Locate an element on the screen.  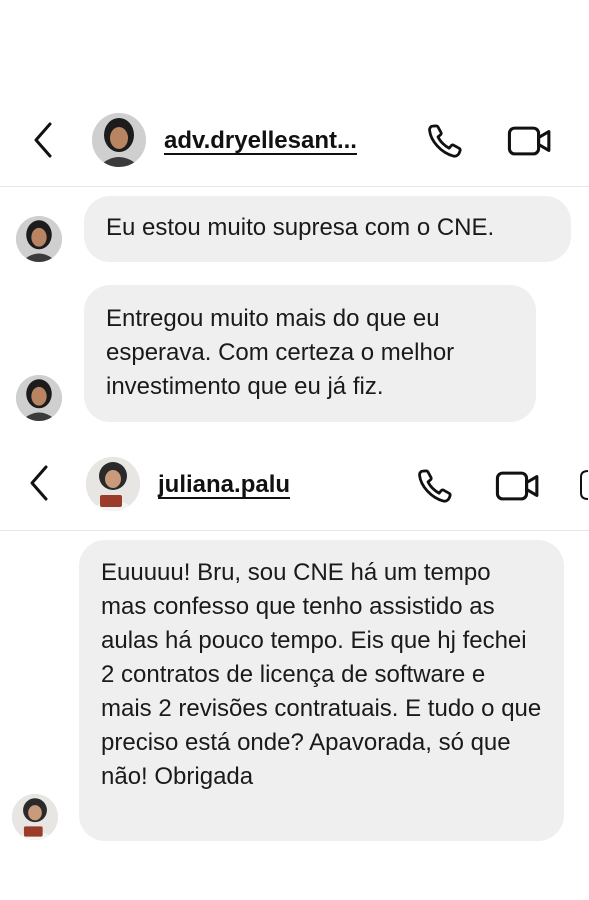
chat-header: juliana.palu is located at coordinates (294, 483).